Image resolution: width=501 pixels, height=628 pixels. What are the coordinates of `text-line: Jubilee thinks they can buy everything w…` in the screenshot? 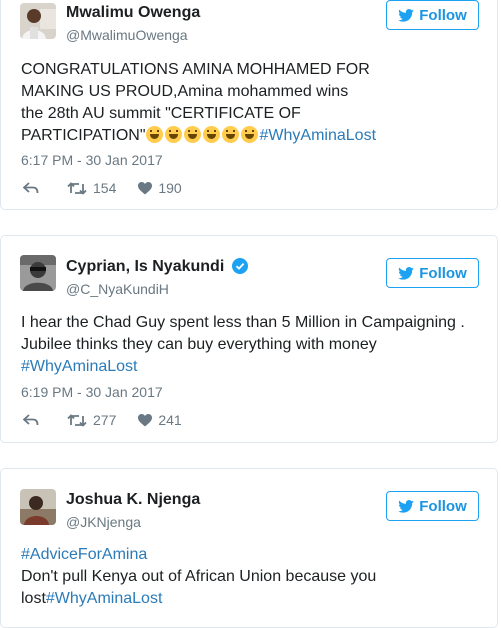 It's located at (199, 344).